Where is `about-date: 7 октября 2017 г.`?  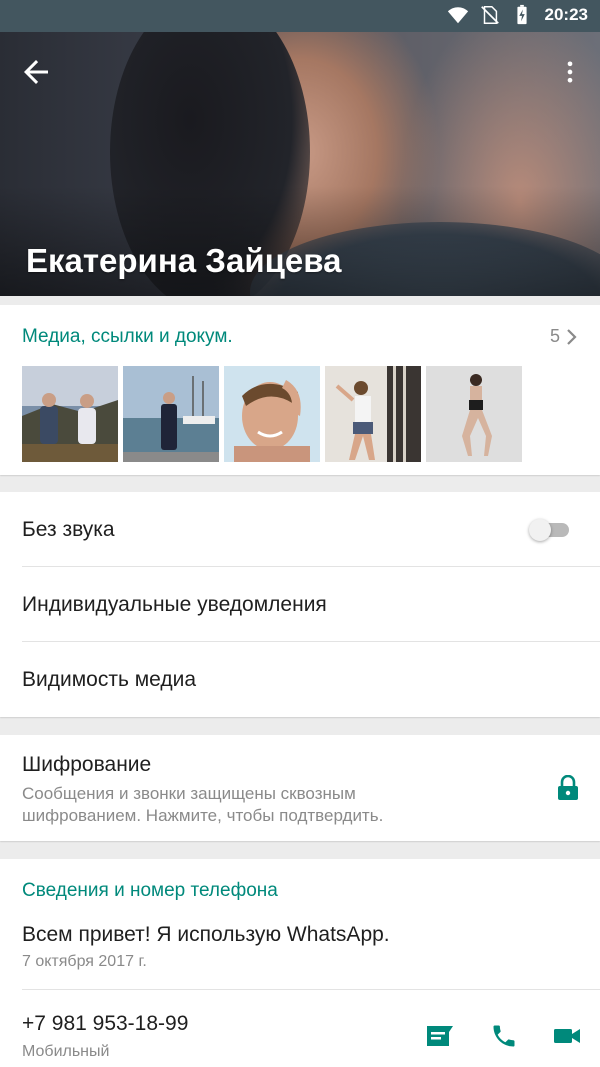 about-date: 7 октября 2017 г. is located at coordinates (84, 961).